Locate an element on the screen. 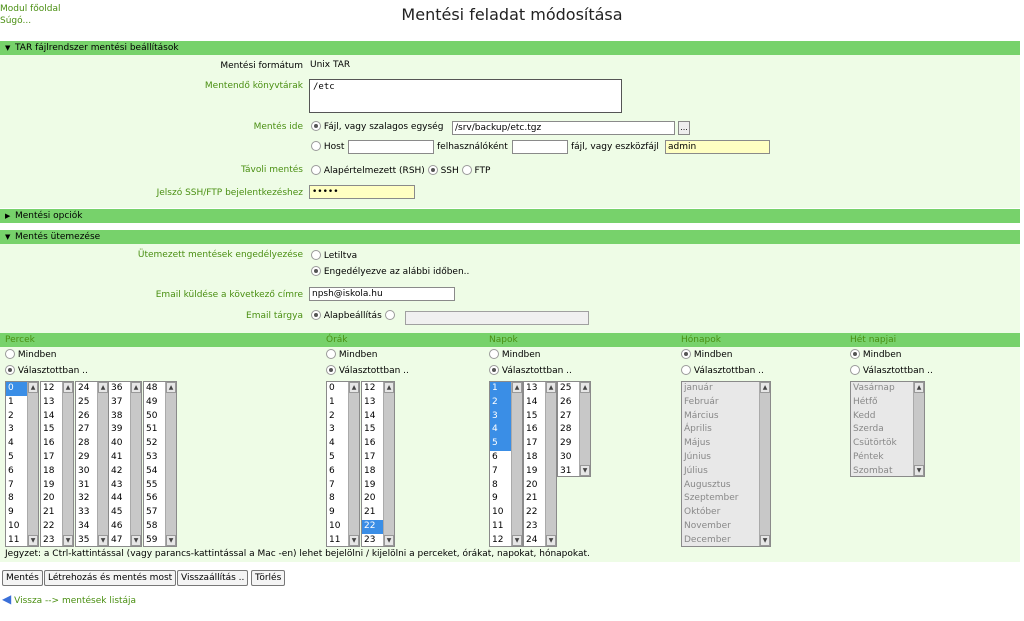  days-list-2: 13 14 15 16 17 18 19 20 21 22 23 24 ▲ ▼ is located at coordinates (540, 464).